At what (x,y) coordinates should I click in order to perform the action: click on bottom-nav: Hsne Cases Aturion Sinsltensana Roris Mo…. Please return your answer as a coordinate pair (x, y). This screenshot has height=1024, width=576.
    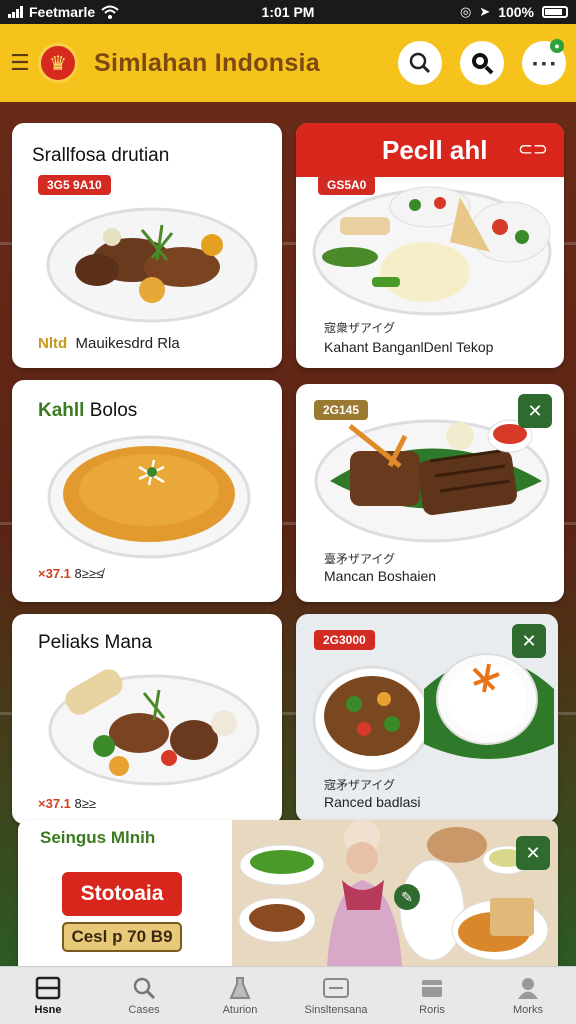
    Looking at the image, I should click on (288, 995).